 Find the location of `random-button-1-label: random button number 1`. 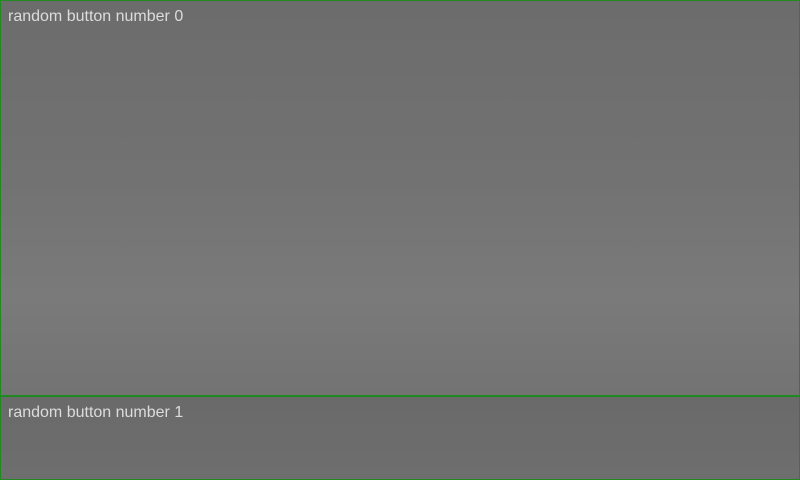

random-button-1-label: random button number 1 is located at coordinates (96, 412).